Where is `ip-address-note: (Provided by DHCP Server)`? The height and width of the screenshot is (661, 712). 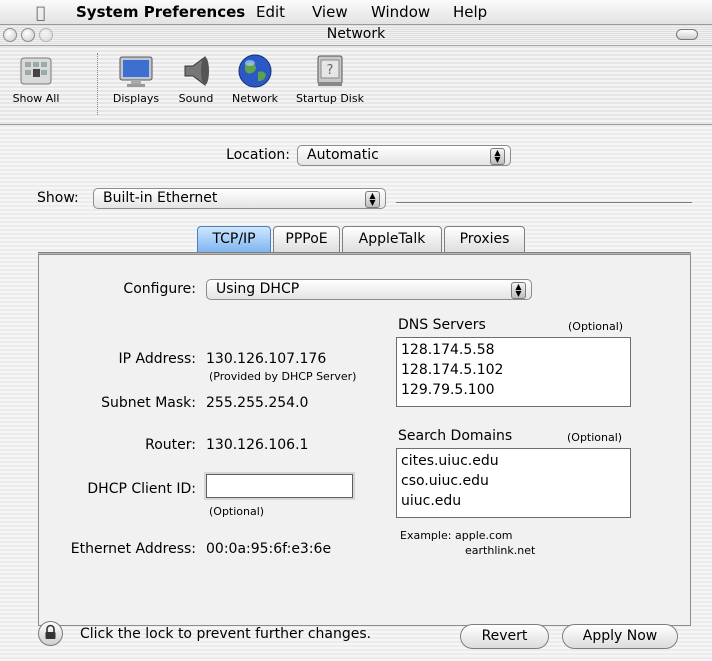 ip-address-note: (Provided by DHCP Server) is located at coordinates (283, 376).